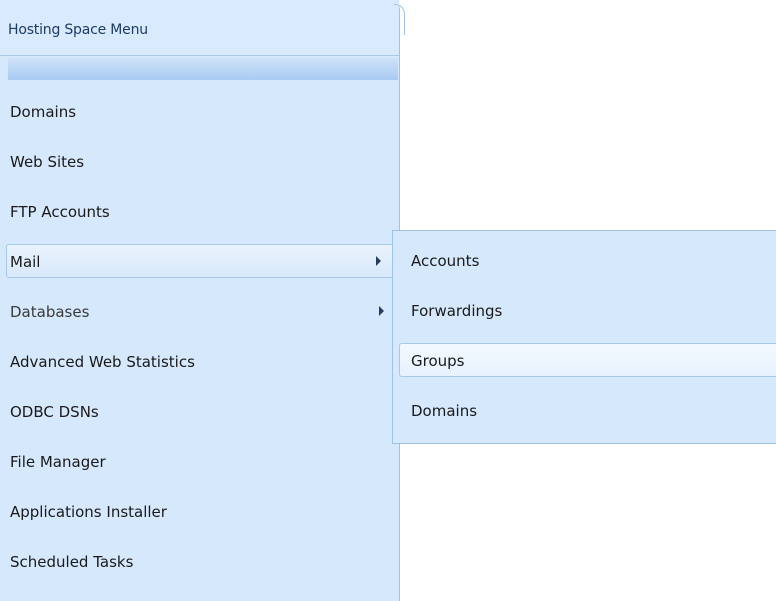  I want to click on menu-item-mail: Mail, so click(201, 261).